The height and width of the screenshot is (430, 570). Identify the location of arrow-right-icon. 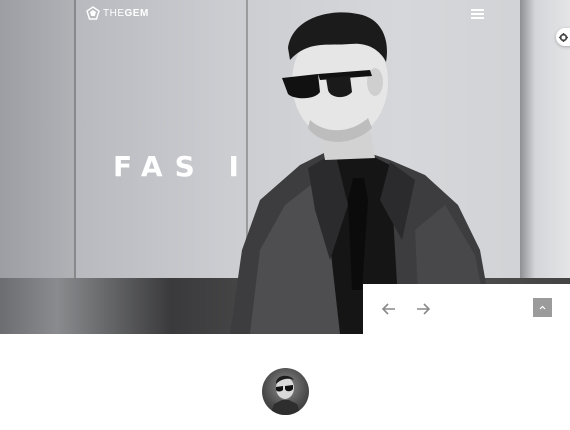
(424, 309).